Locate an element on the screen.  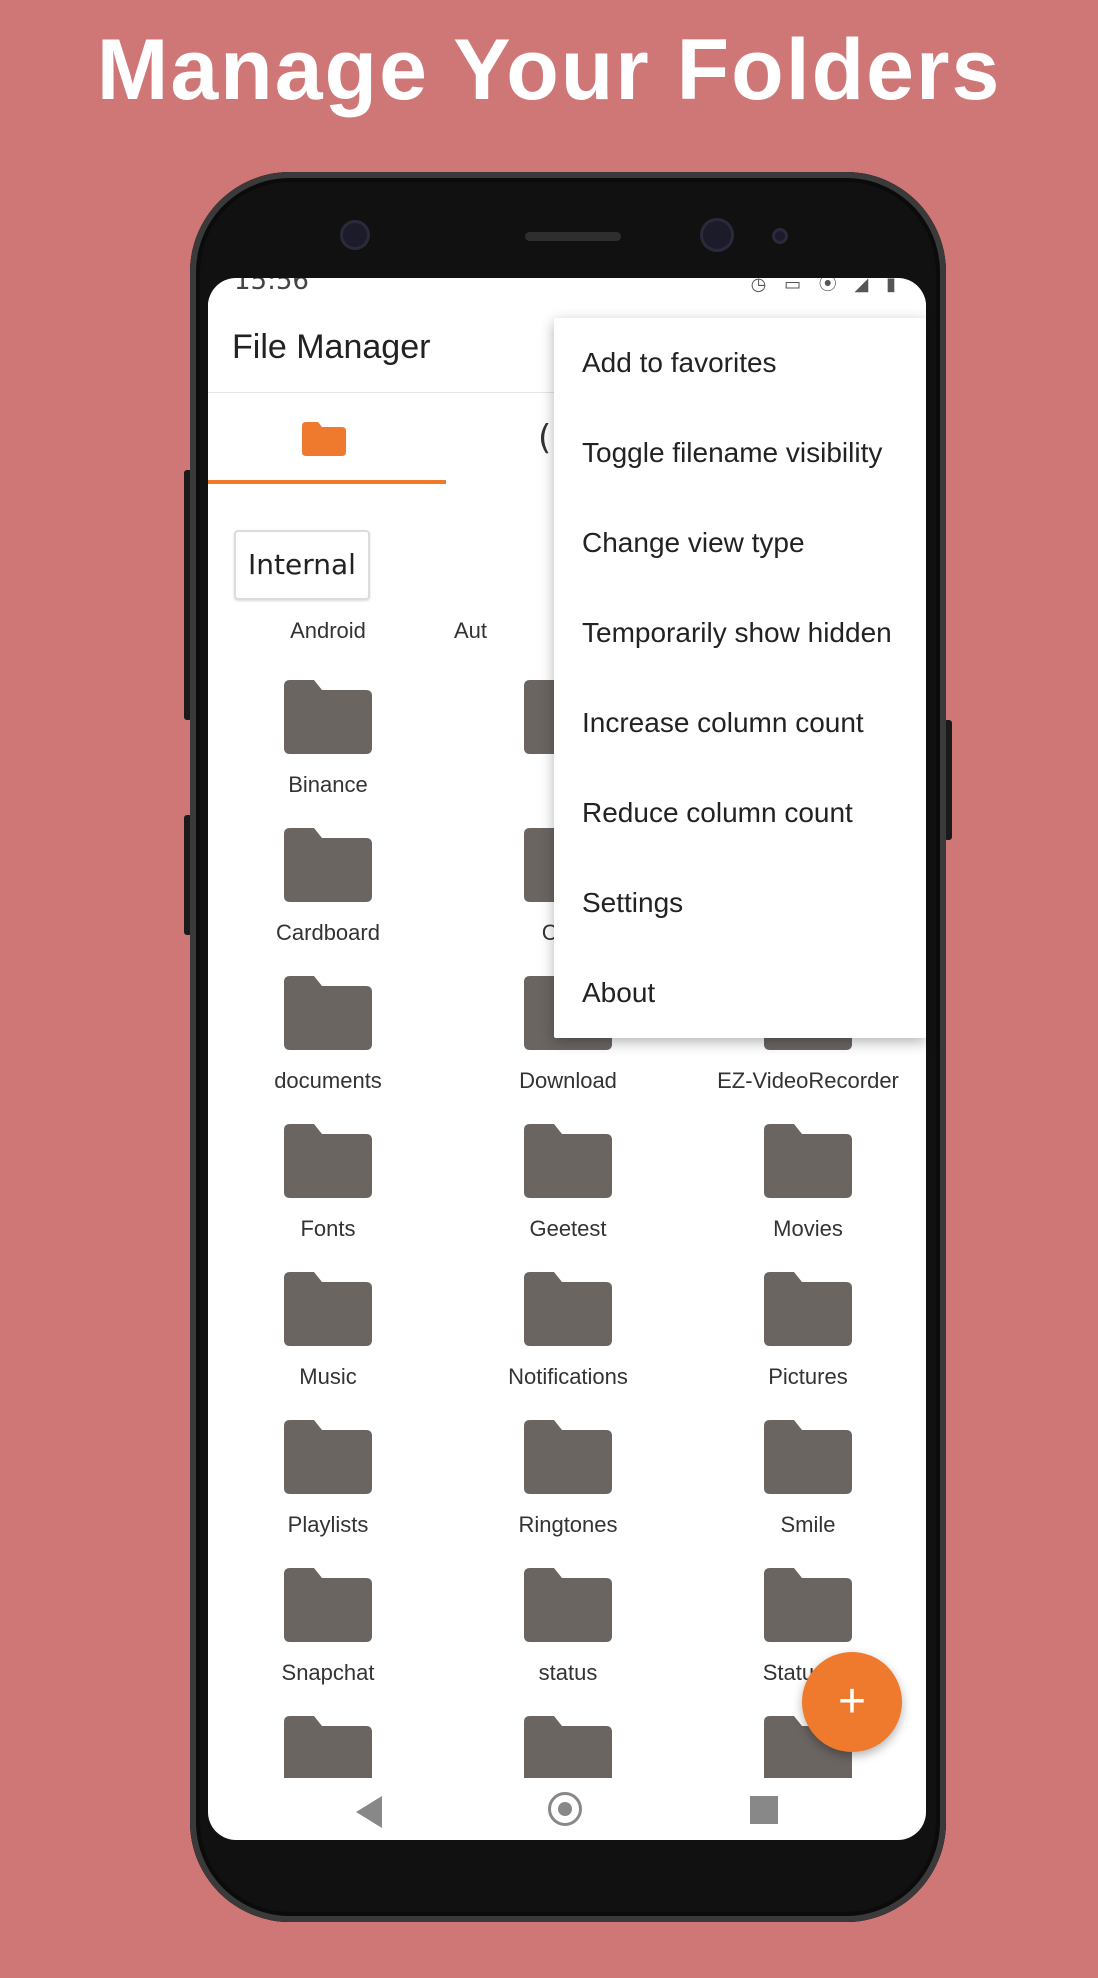
folder-item: Notifications is located at coordinates (568, 1346).